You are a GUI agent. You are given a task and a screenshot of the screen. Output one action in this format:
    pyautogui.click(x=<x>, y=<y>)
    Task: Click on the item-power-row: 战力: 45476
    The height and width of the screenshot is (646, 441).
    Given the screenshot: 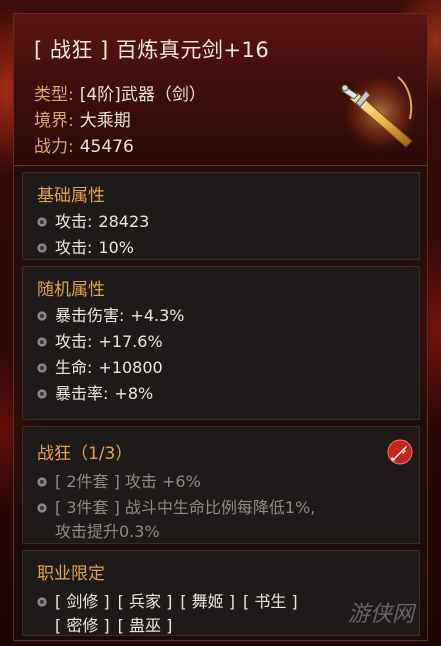 What is the action you would take?
    pyautogui.click(x=84, y=144)
    